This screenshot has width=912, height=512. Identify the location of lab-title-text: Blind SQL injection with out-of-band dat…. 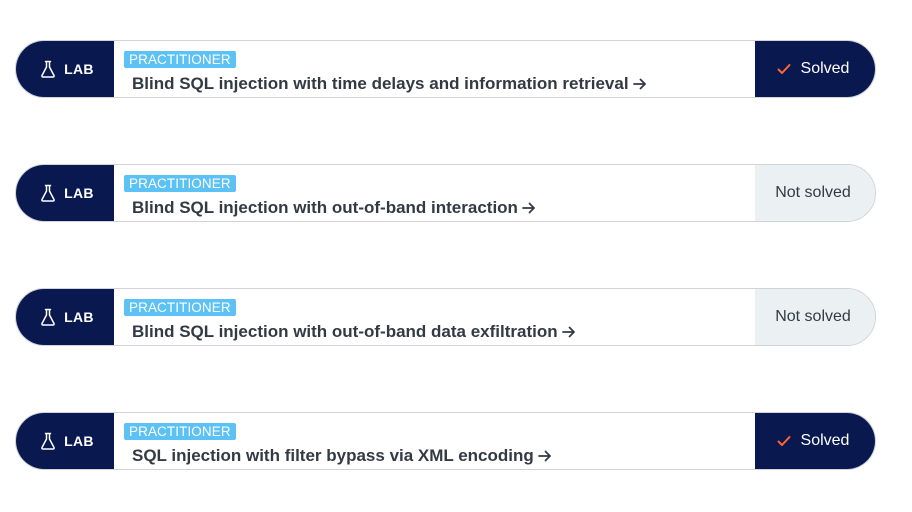
(345, 331).